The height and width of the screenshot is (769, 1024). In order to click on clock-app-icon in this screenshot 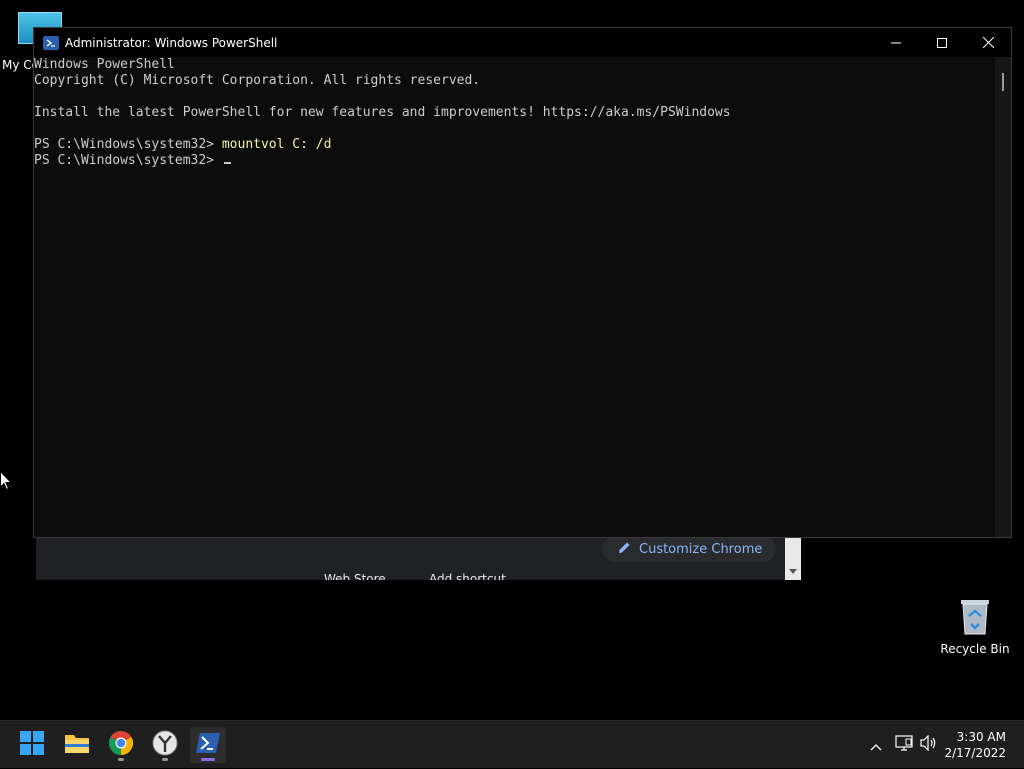, I will do `click(165, 745)`.